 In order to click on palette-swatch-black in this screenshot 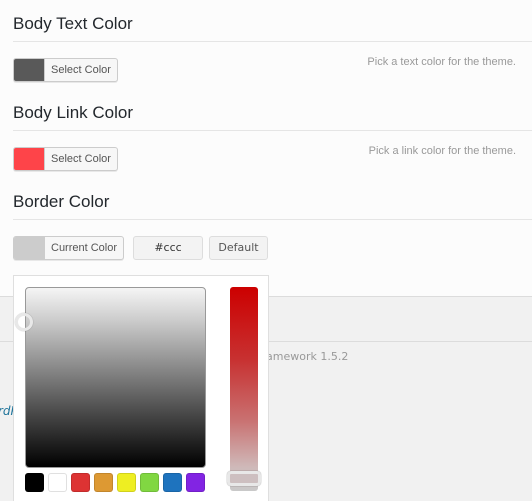, I will do `click(34, 482)`.